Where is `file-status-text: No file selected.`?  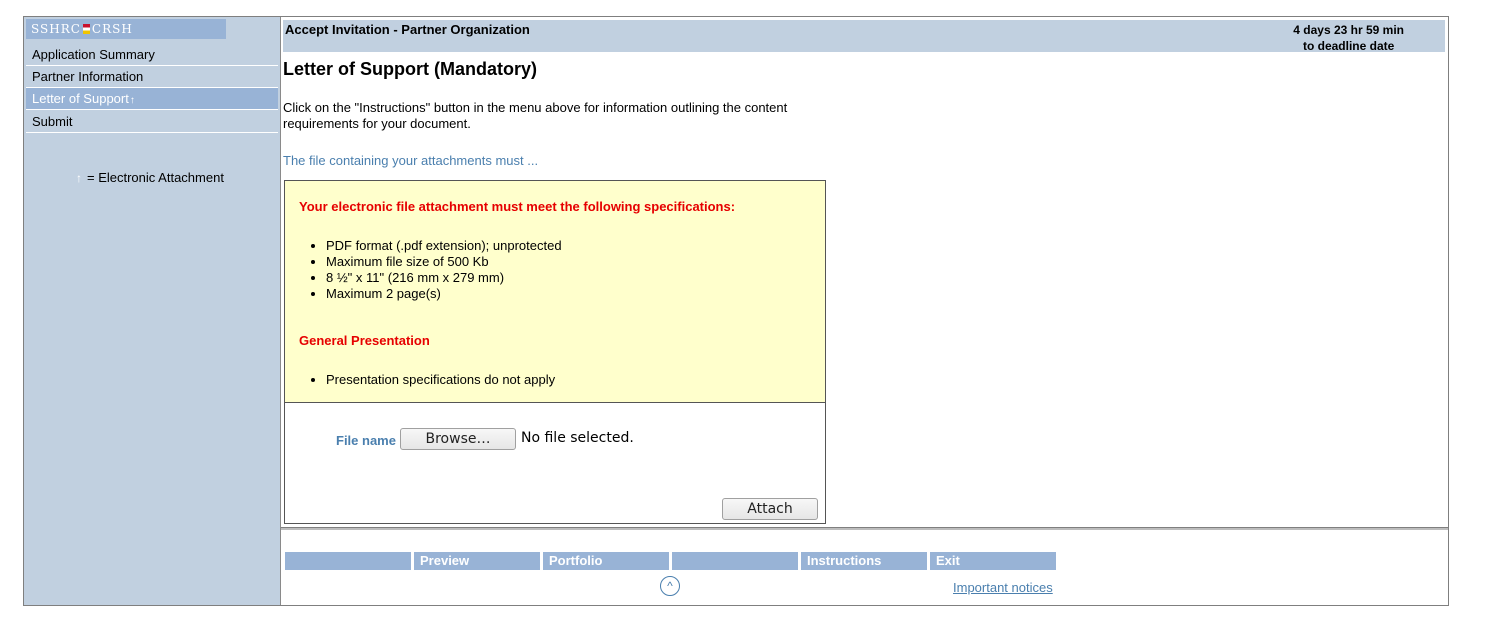 file-status-text: No file selected. is located at coordinates (577, 438).